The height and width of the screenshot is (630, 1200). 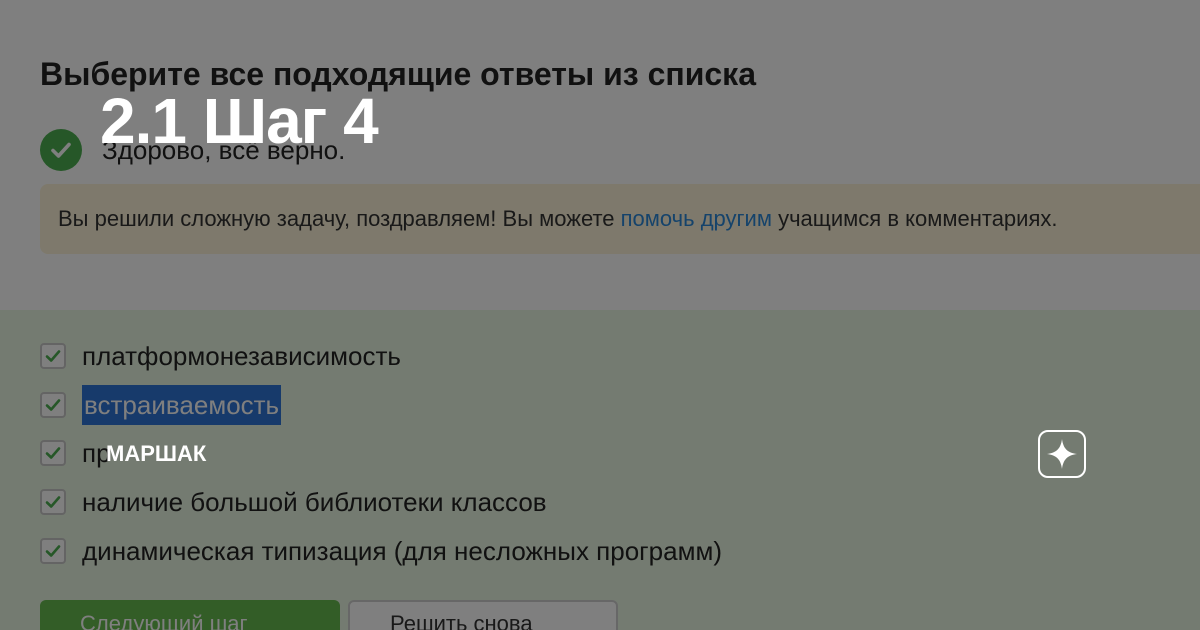 I want to click on sparkle-star-icon, so click(x=1062, y=454).